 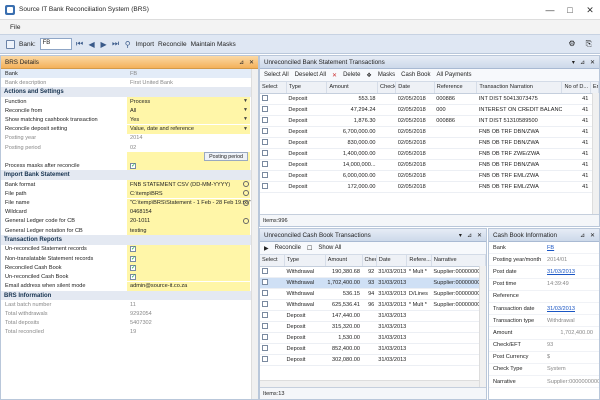 I want to click on rec-cb-checkbox, so click(x=133, y=267).